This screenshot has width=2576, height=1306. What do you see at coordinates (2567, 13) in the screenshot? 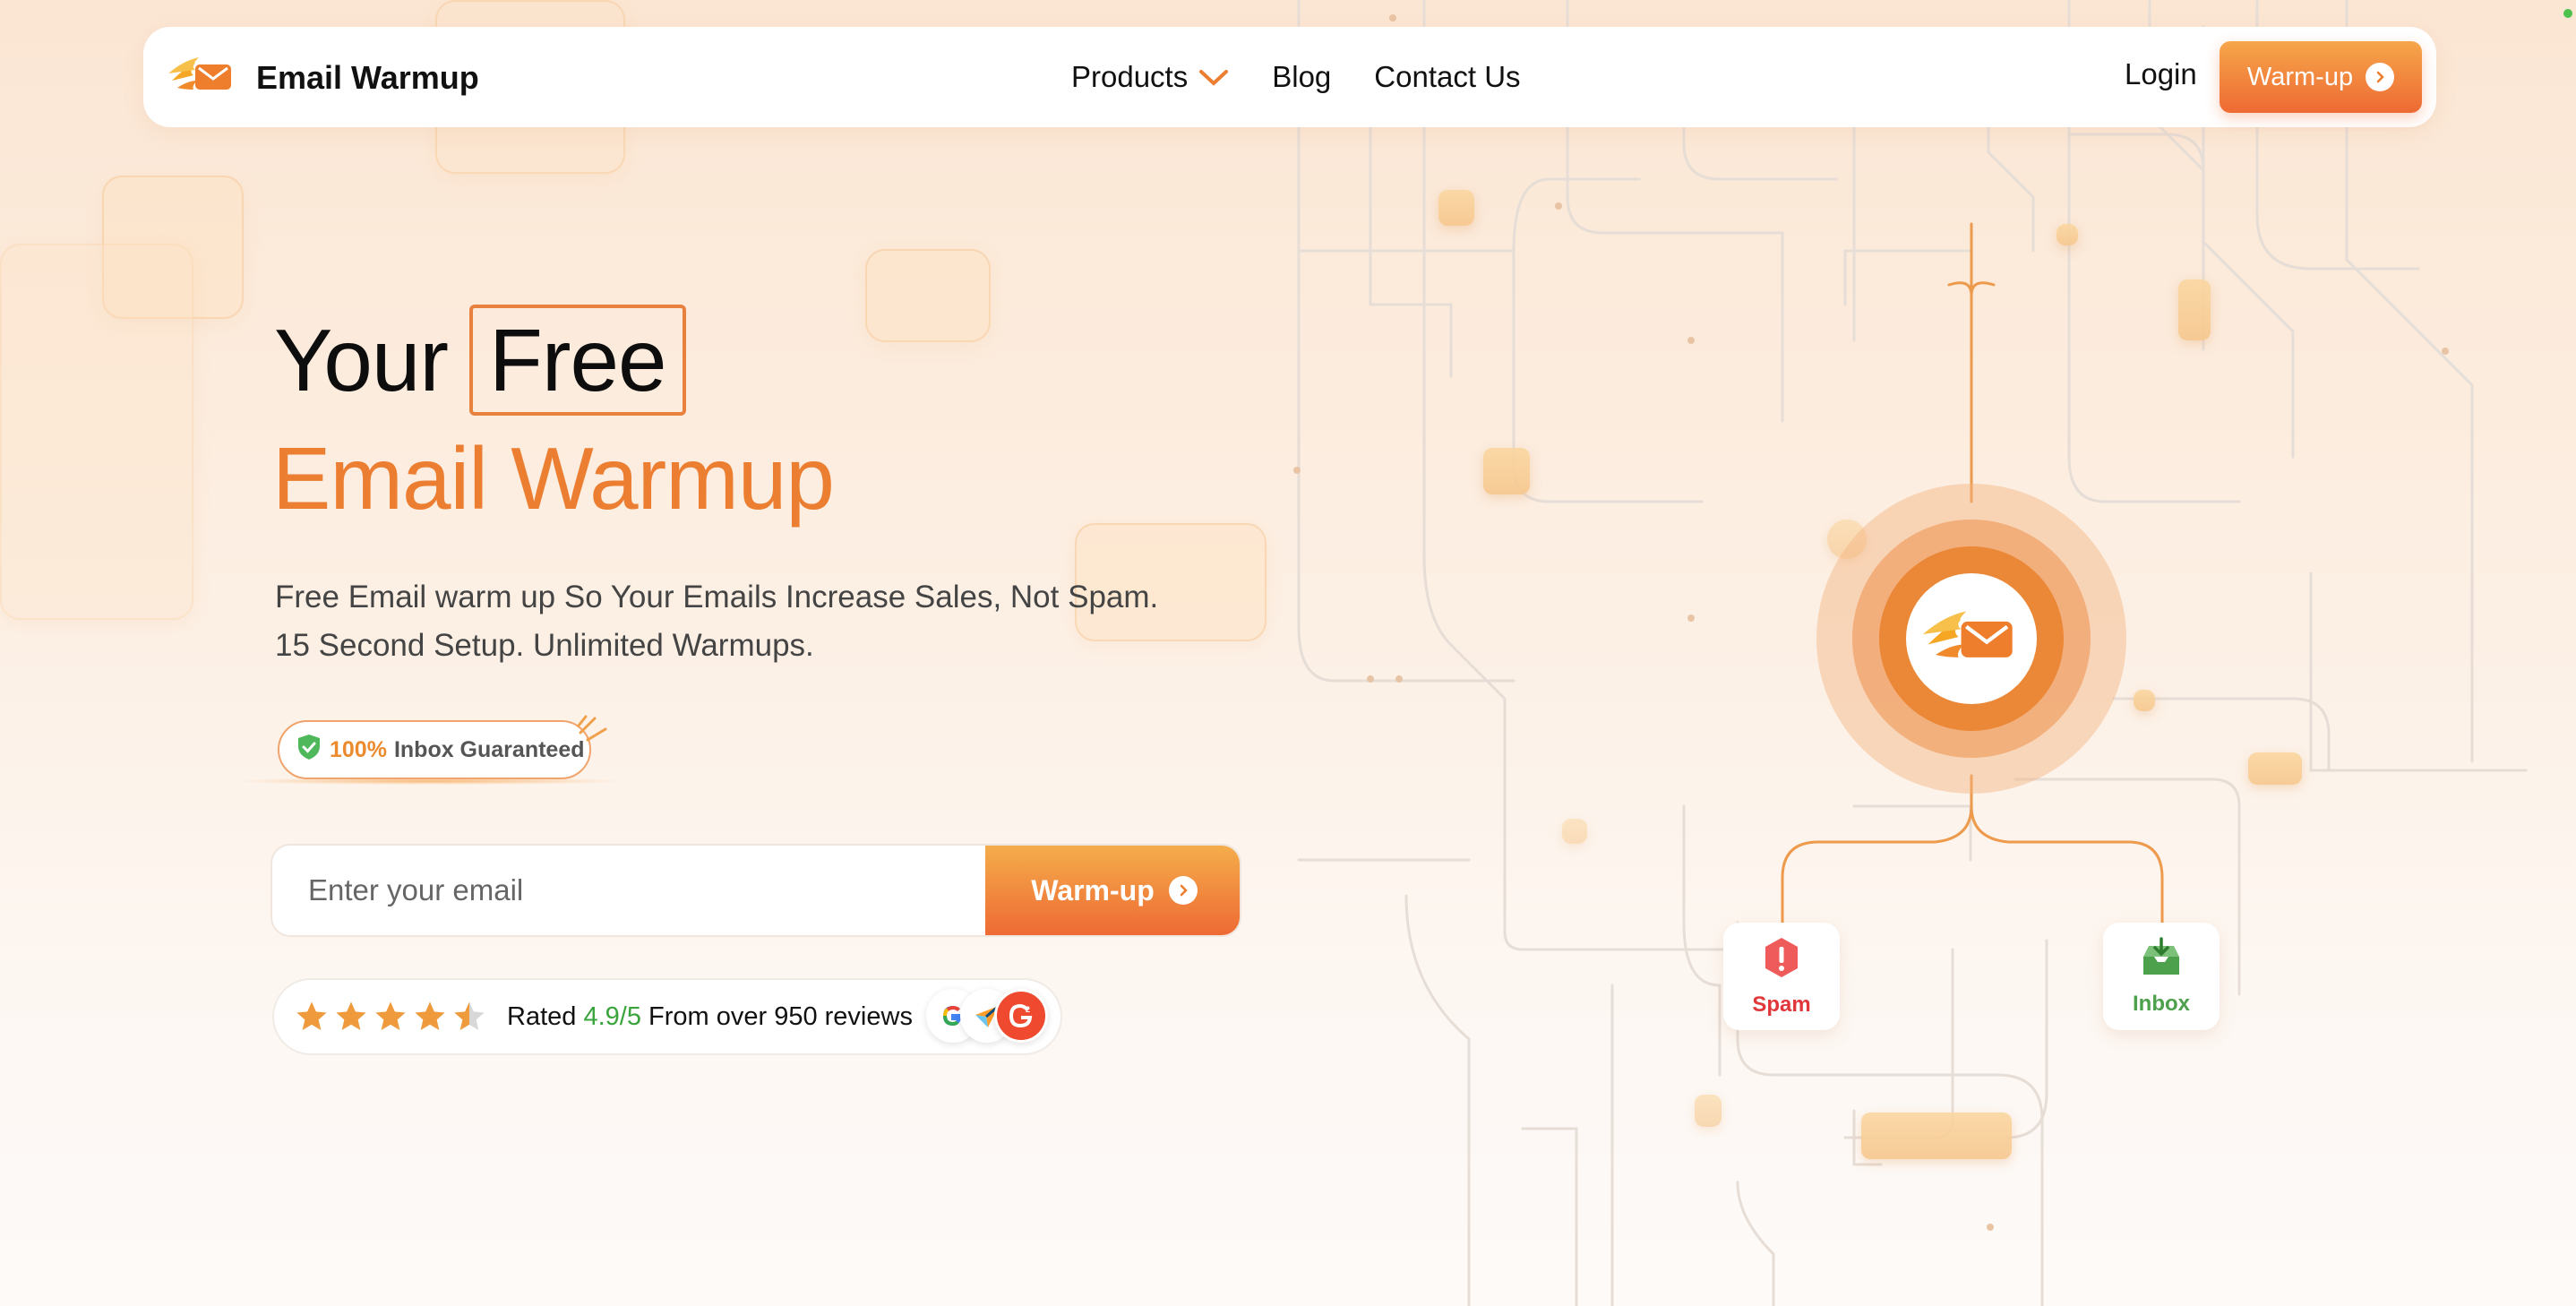
I see `status-dot` at bounding box center [2567, 13].